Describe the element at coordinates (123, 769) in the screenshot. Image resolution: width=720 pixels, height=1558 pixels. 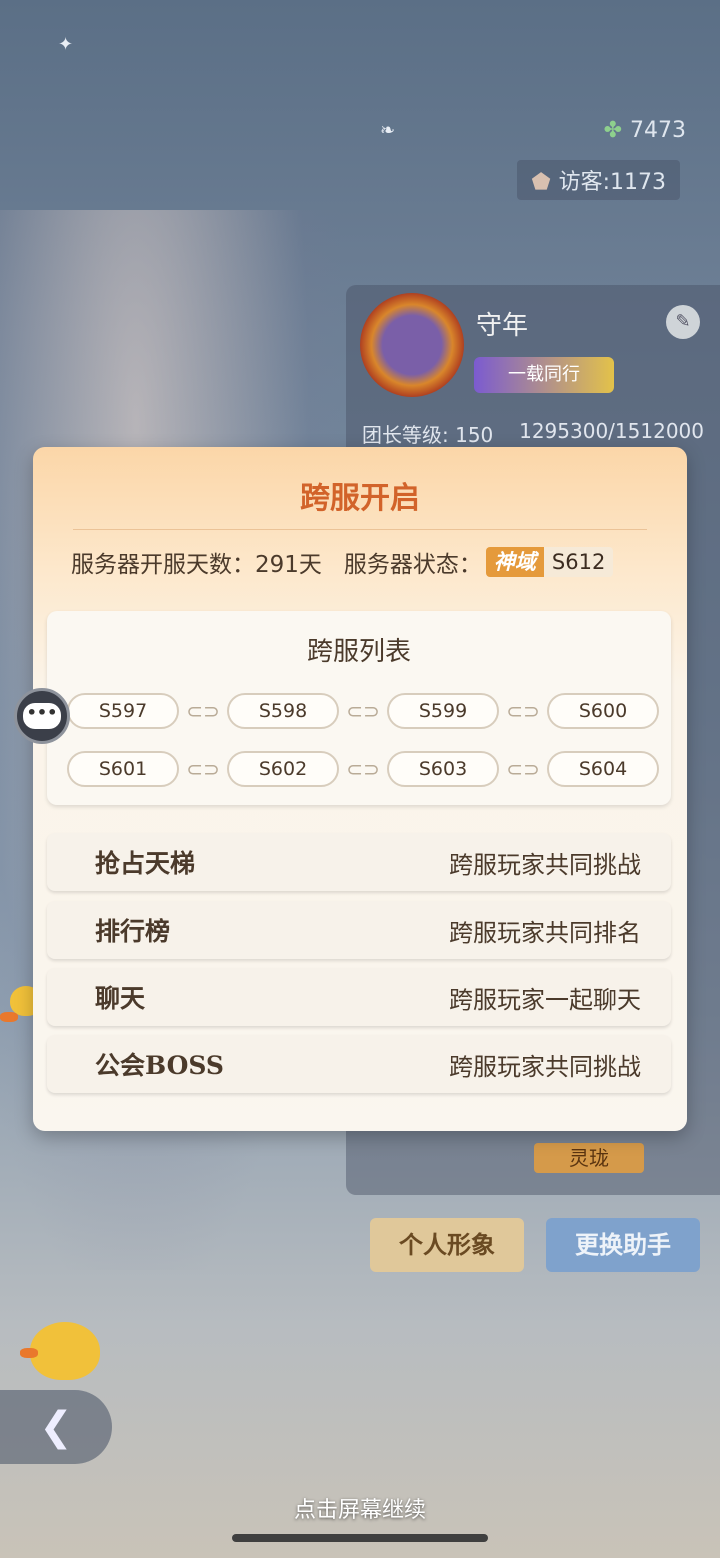
I see `server-pill: S601` at that location.